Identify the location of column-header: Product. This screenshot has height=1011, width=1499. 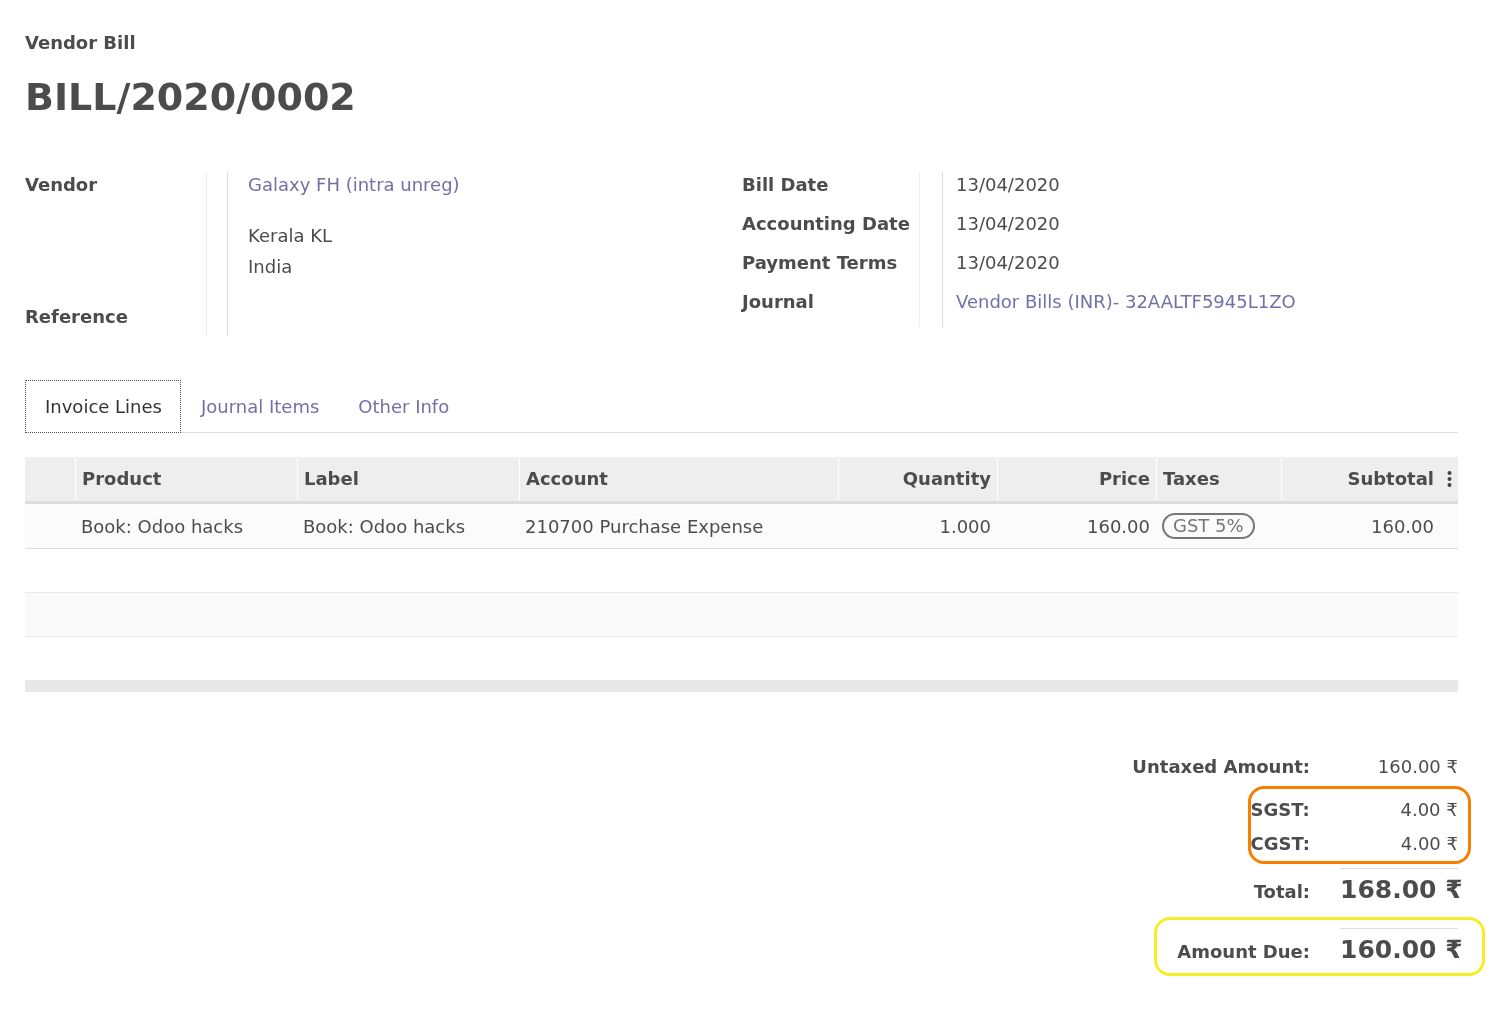
(186, 479).